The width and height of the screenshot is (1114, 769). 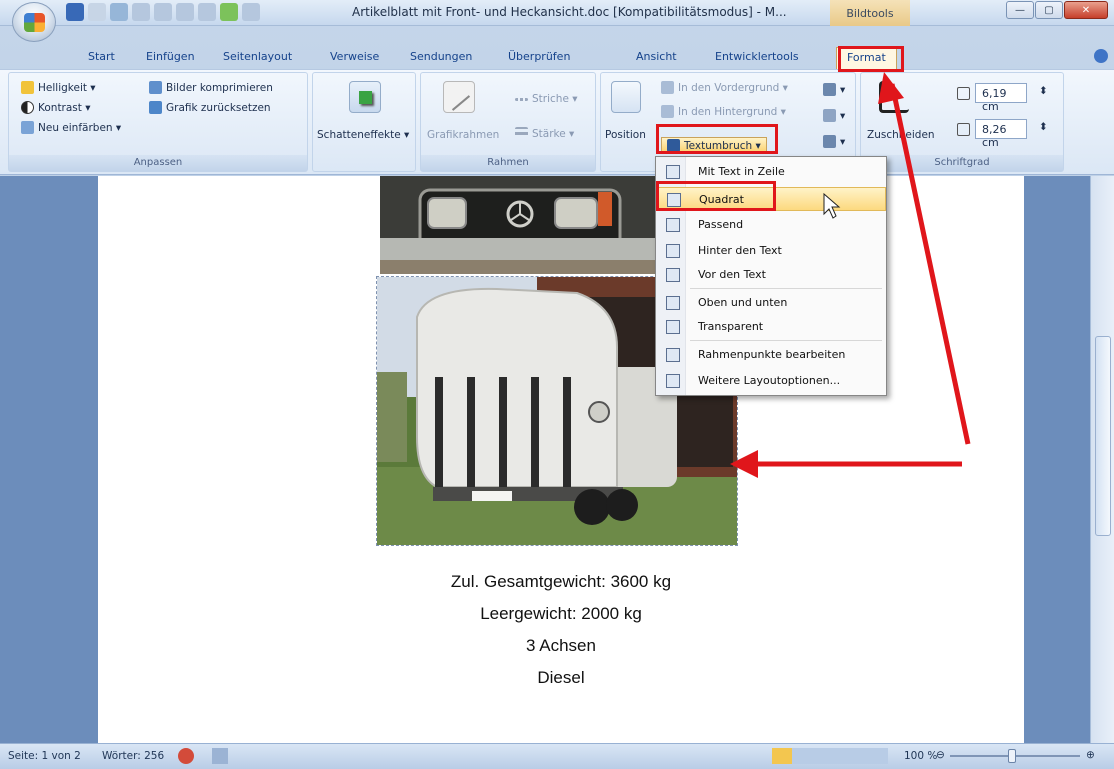 I want to click on maximize-button: ▢, so click(x=1049, y=10).